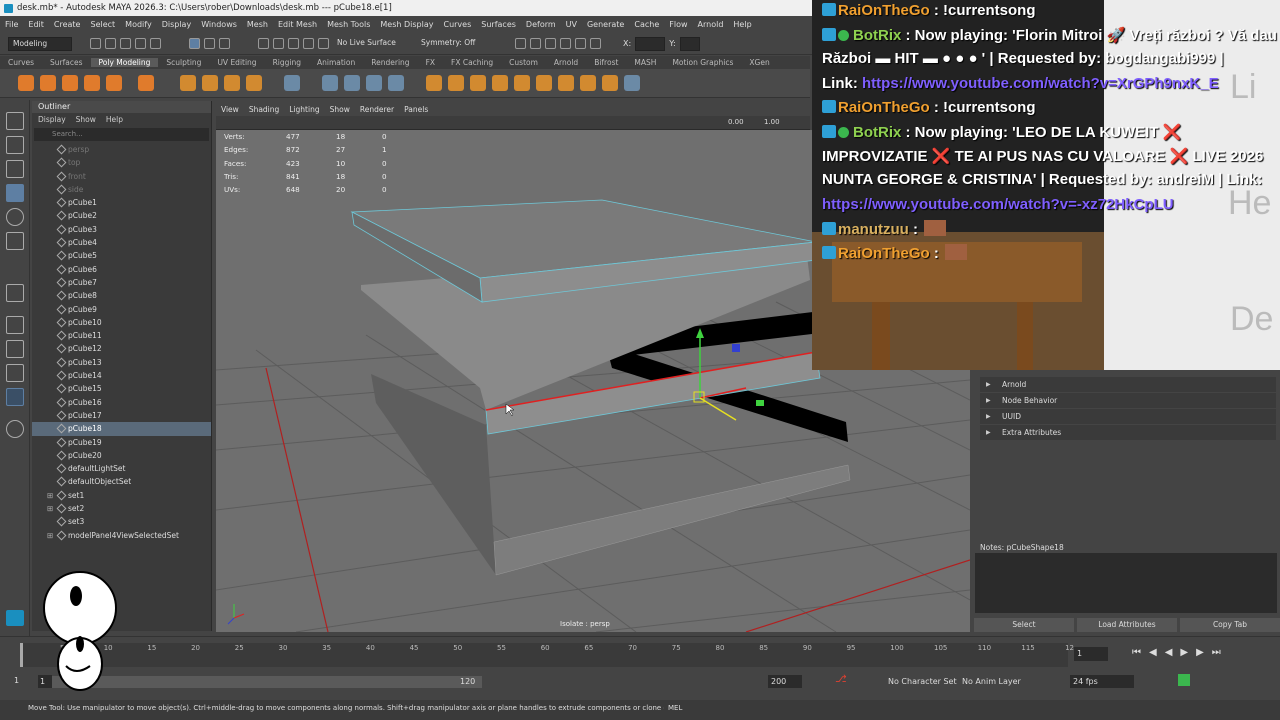 This screenshot has width=1280, height=720. What do you see at coordinates (1180, 652) in the screenshot?
I see `playback-controls: ⏮◀◀▶▶⏭` at bounding box center [1180, 652].